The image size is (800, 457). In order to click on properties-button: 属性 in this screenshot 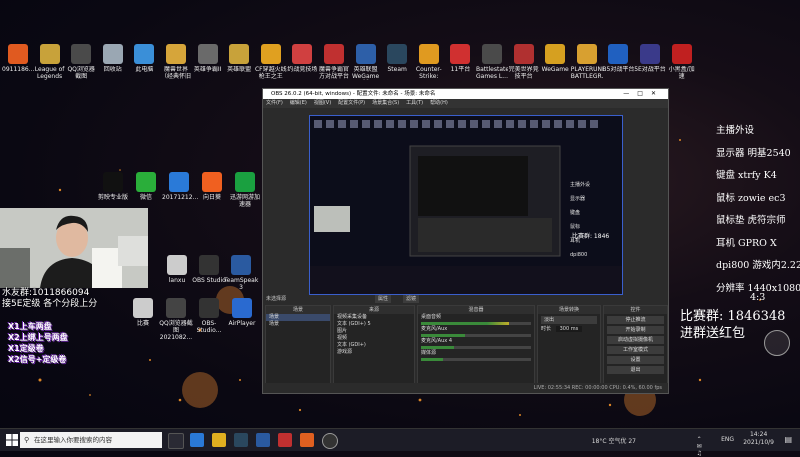, I will do `click(383, 299)`.